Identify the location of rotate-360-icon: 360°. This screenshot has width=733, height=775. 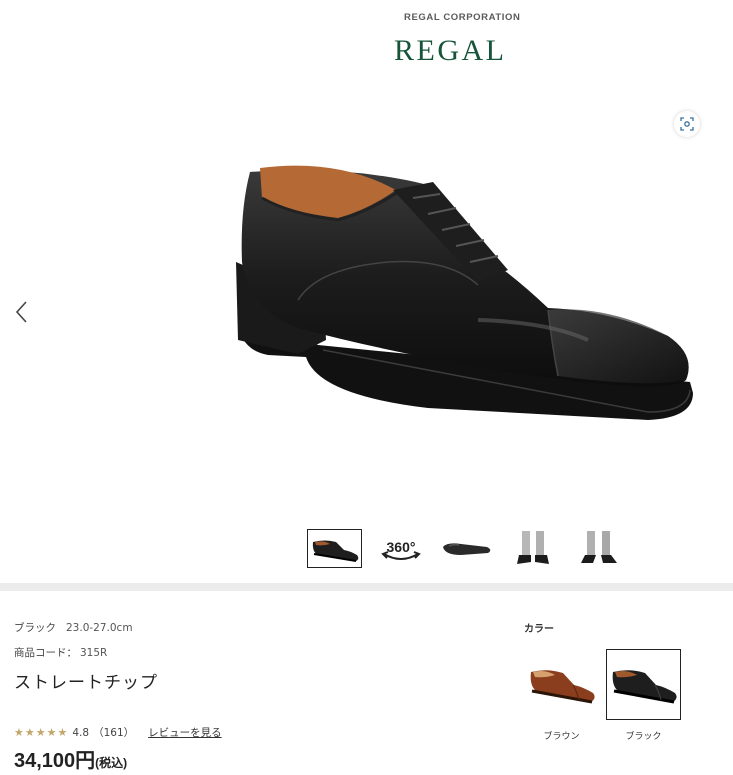
(400, 549).